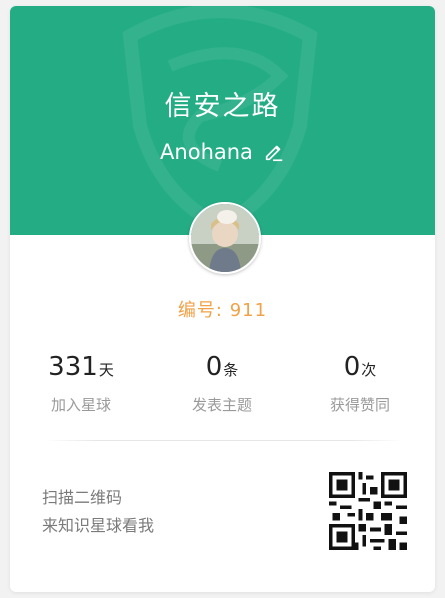 This screenshot has width=445, height=598. What do you see at coordinates (222, 310) in the screenshot?
I see `serial-number: 编号: 911` at bounding box center [222, 310].